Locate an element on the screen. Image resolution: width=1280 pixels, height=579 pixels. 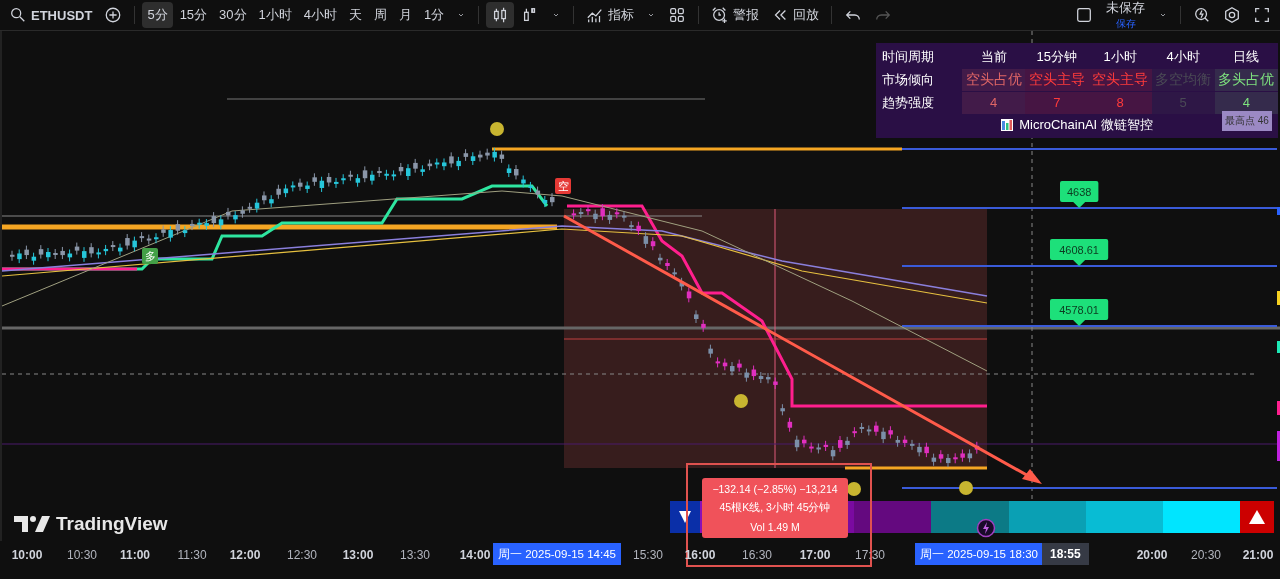
time-axis-label: 12:30 is located at coordinates (302, 555).